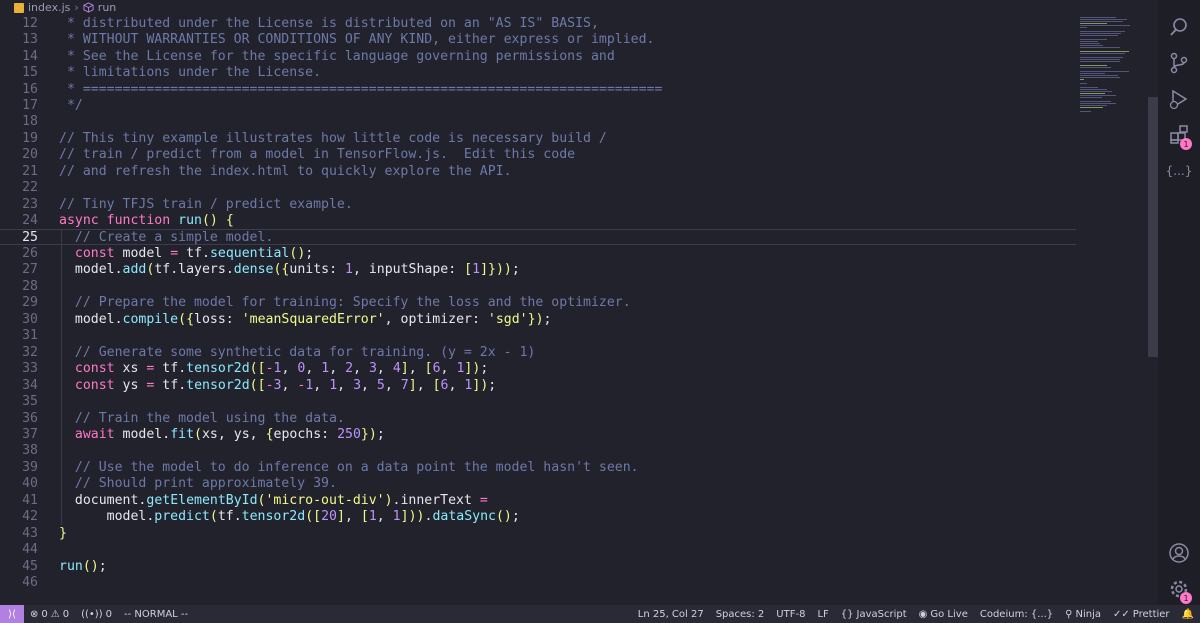 Image resolution: width=1200 pixels, height=623 pixels. I want to click on ninja-status: ⚲ Ninja, so click(1083, 614).